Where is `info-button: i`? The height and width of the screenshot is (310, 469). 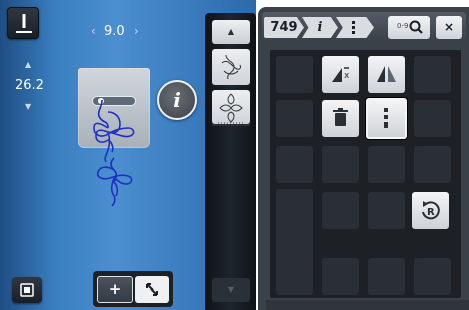 info-button: i is located at coordinates (177, 100).